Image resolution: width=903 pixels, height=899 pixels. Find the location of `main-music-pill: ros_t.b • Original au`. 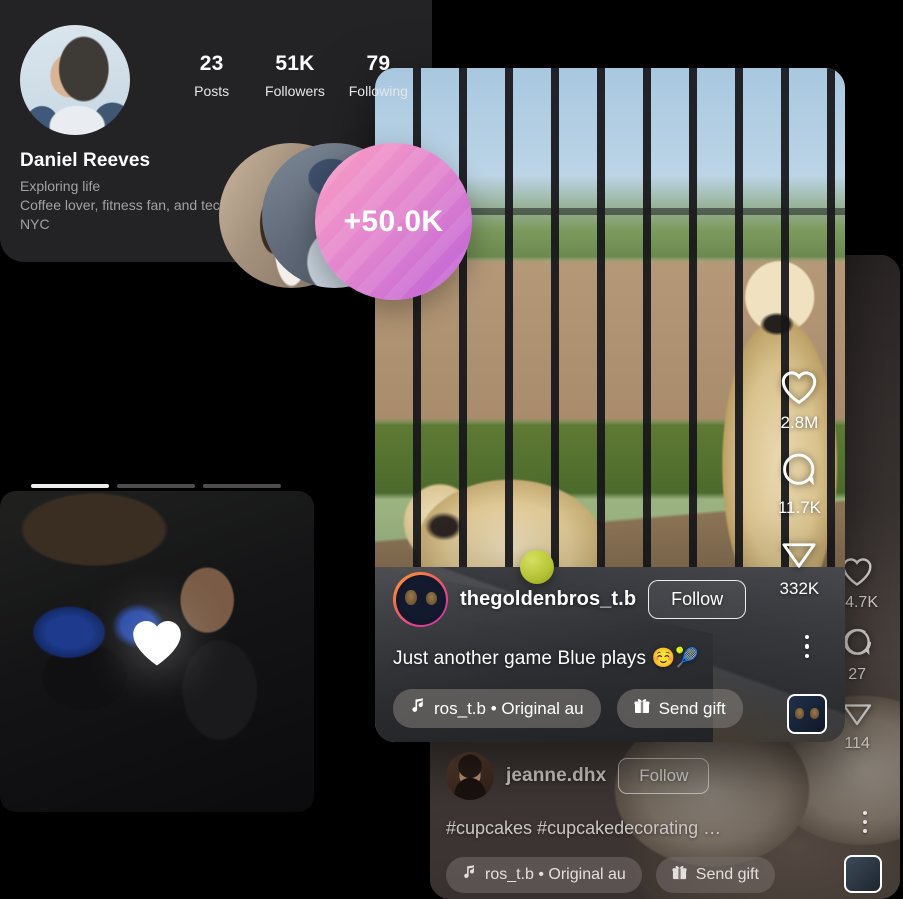

main-music-pill: ros_t.b • Original au is located at coordinates (497, 708).